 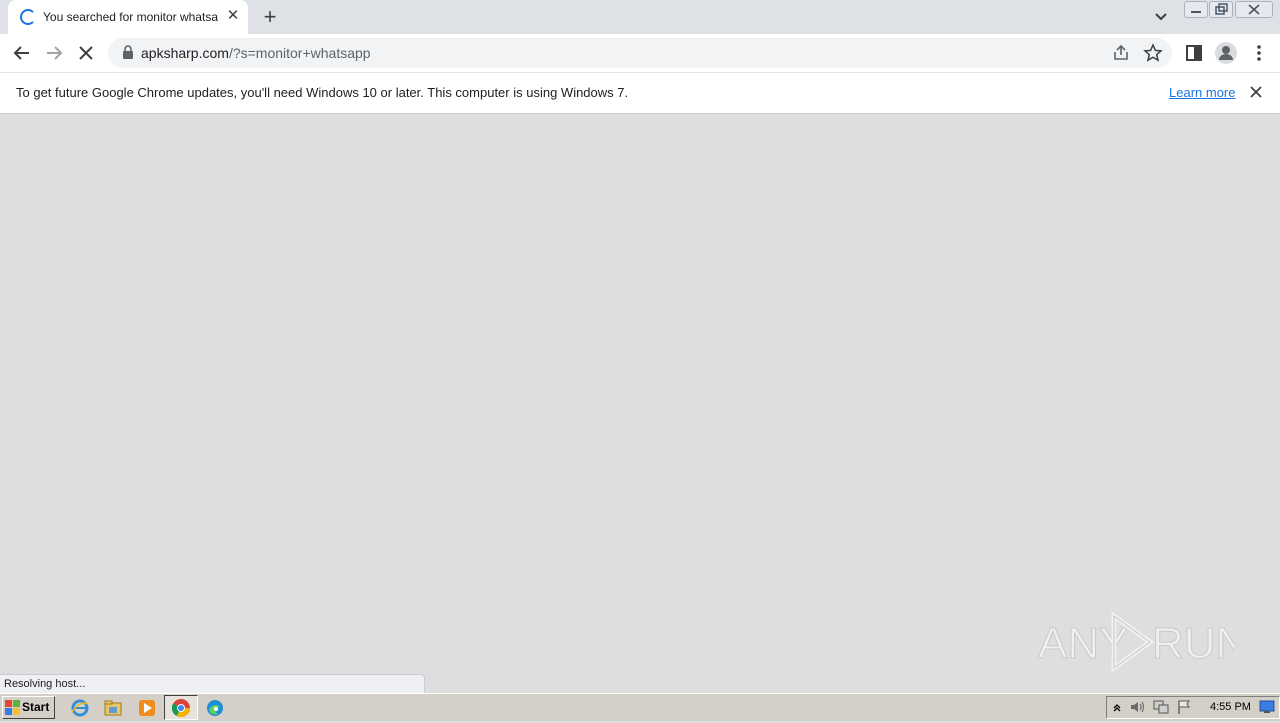 I want to click on windows-logo-icon, so click(x=12, y=707).